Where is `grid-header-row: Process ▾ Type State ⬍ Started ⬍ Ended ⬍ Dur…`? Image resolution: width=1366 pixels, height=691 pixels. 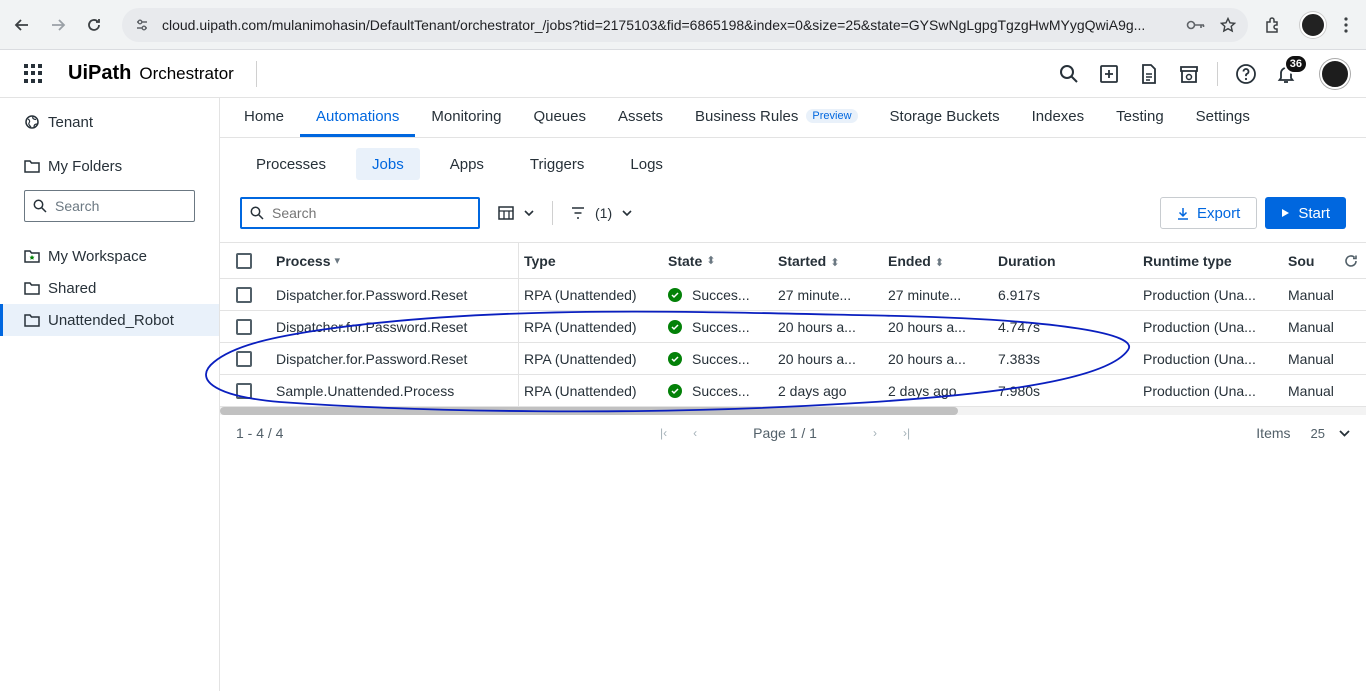 grid-header-row: Process ▾ Type State ⬍ Started ⬍ Ended ⬍ Dur… is located at coordinates (793, 261).